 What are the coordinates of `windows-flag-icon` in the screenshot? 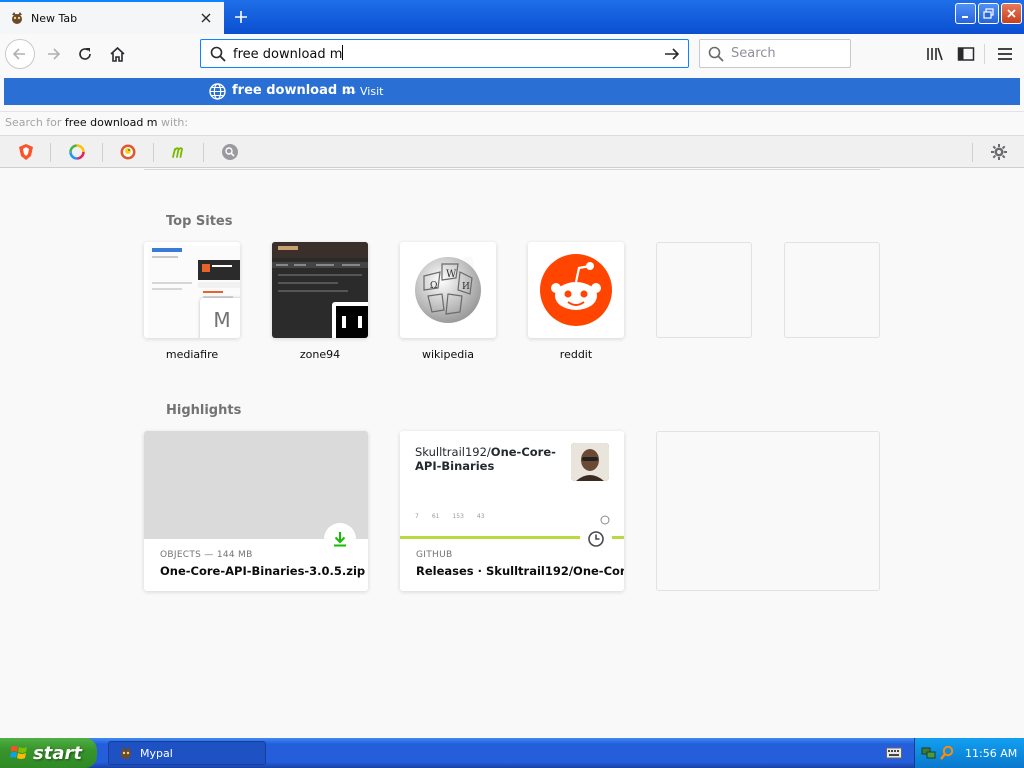 It's located at (18, 752).